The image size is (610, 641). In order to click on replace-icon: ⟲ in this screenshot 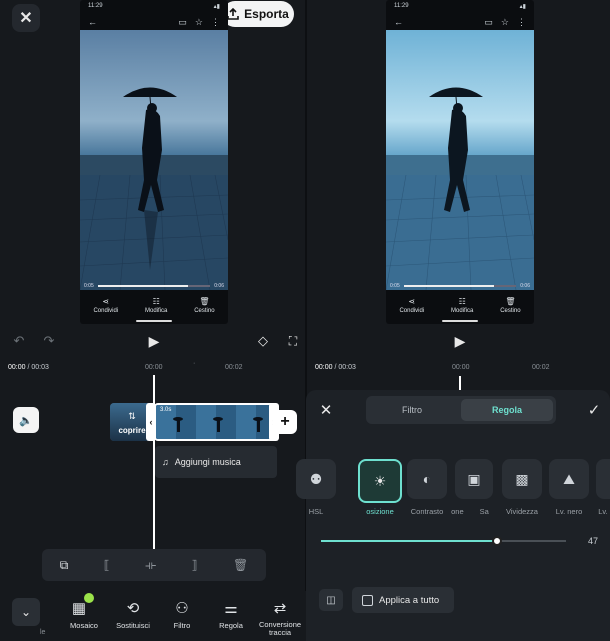, I will do `click(133, 608)`.